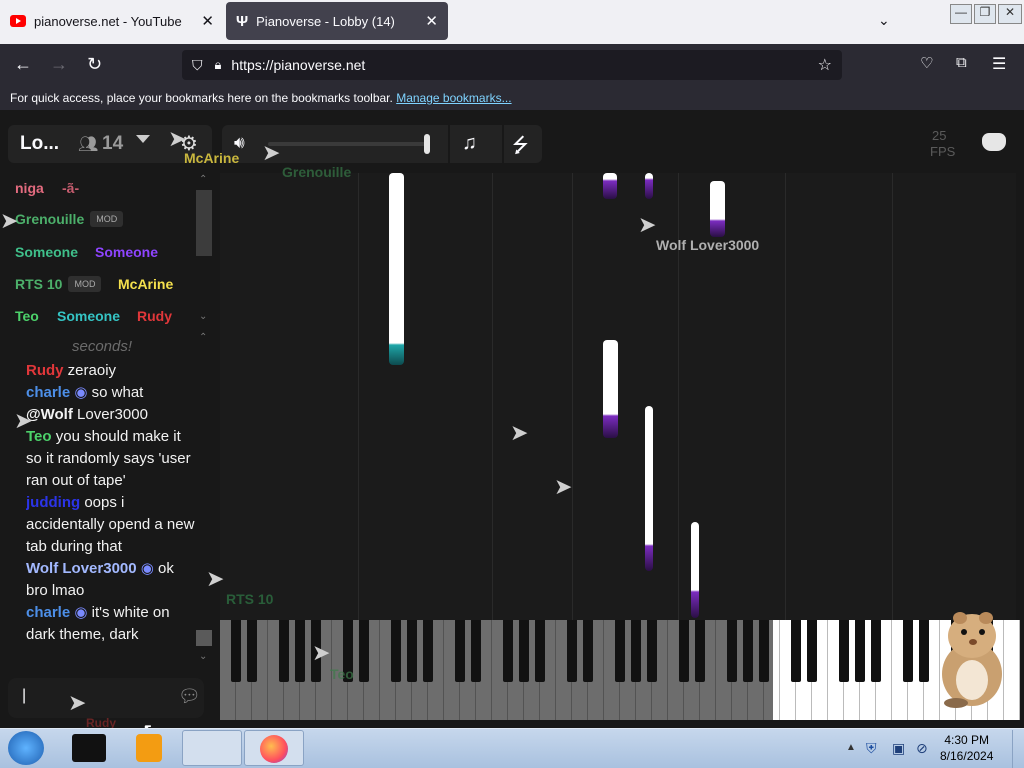  Describe the element at coordinates (203, 179) in the screenshot. I see `scroll-up-icon: ⌃` at that location.